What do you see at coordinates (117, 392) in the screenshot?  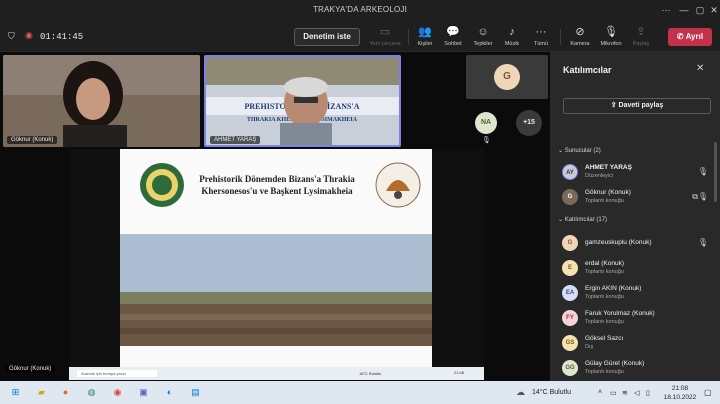 I see `chrome-icon: ◉` at bounding box center [117, 392].